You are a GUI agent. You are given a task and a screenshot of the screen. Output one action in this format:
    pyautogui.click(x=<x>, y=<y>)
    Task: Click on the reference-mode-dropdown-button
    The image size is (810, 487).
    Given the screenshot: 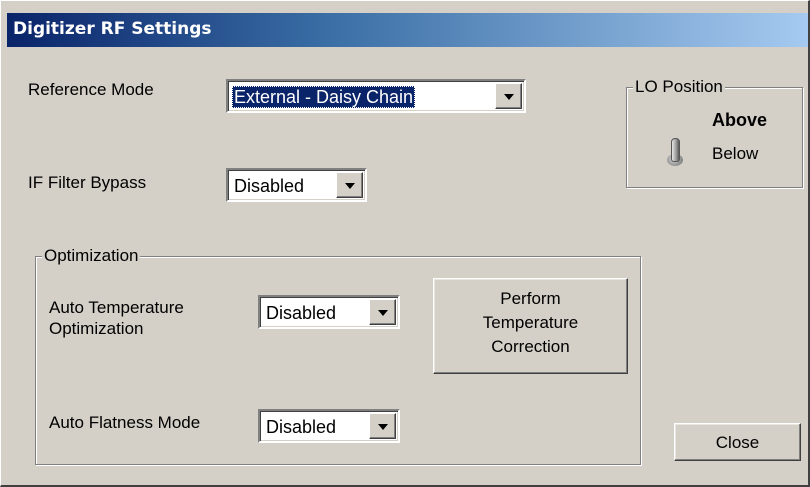 What is the action you would take?
    pyautogui.click(x=508, y=96)
    